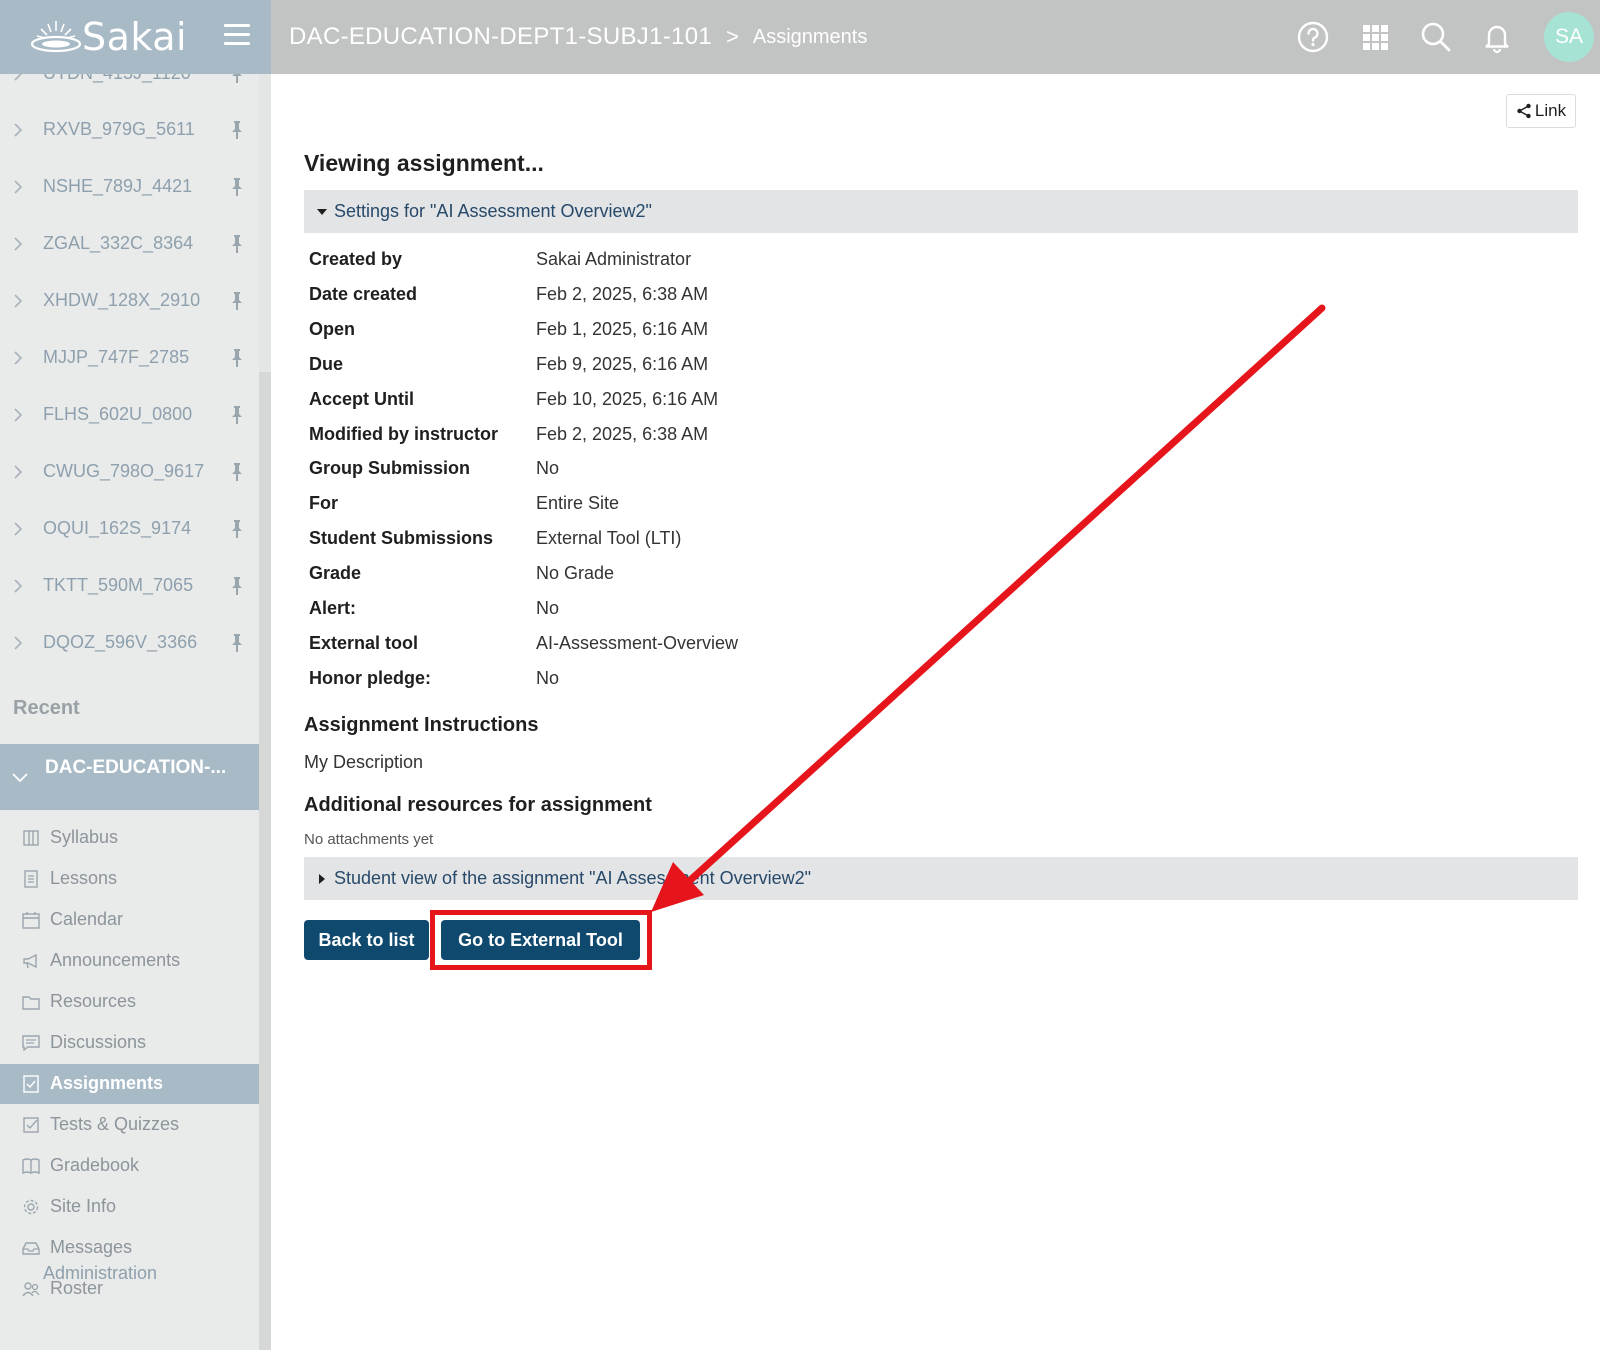  Describe the element at coordinates (637, 642) in the screenshot. I see `detail-value: AI-Assessment-Overview` at that location.